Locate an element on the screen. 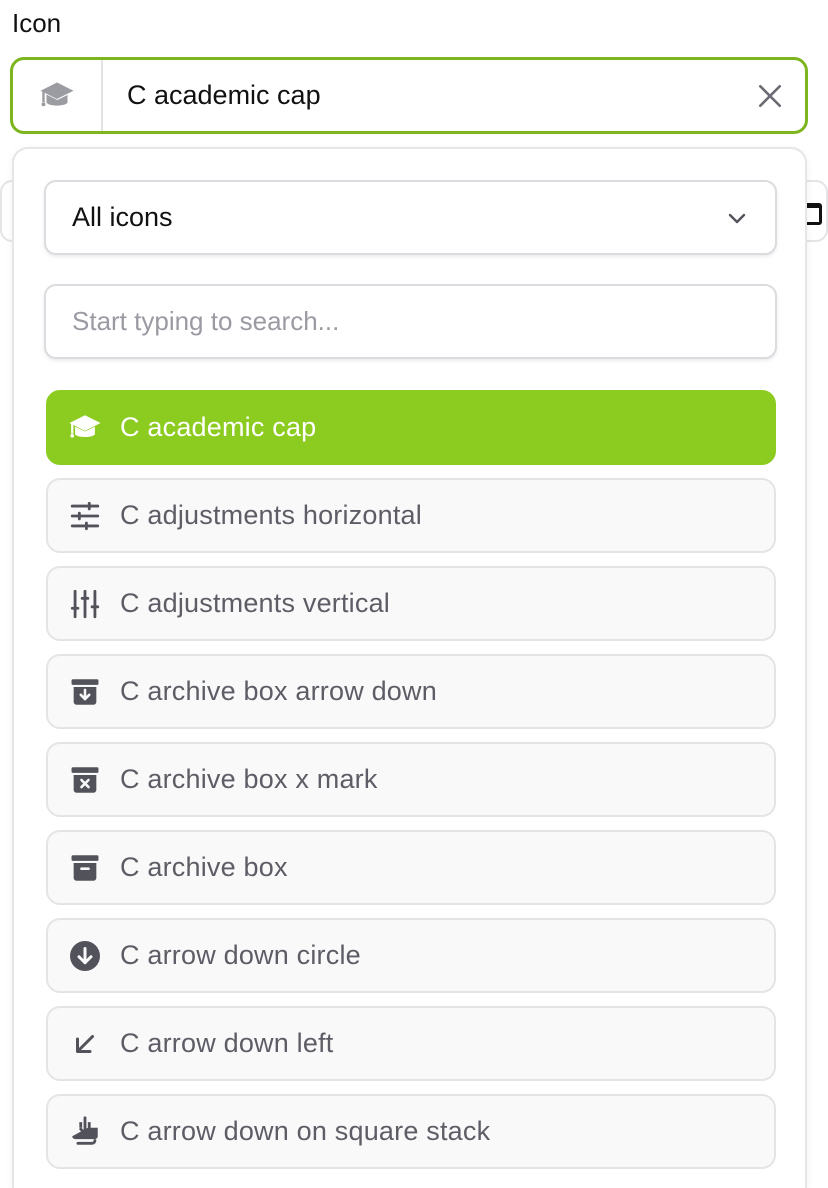 This screenshot has height=1188, width=828. arrow-down-on-square-stack-icon is located at coordinates (85, 1132).